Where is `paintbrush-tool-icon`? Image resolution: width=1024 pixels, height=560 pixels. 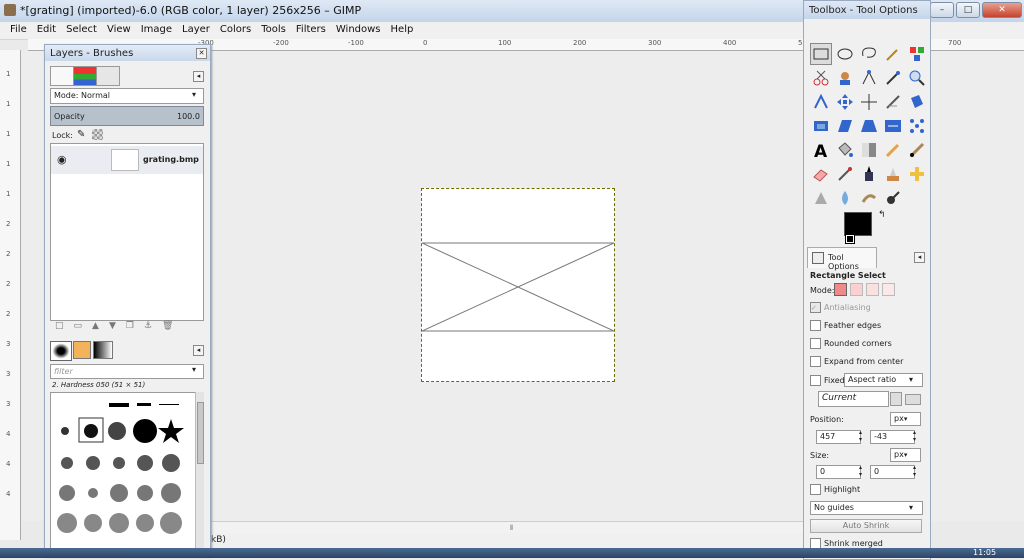 paintbrush-tool-icon is located at coordinates (917, 150).